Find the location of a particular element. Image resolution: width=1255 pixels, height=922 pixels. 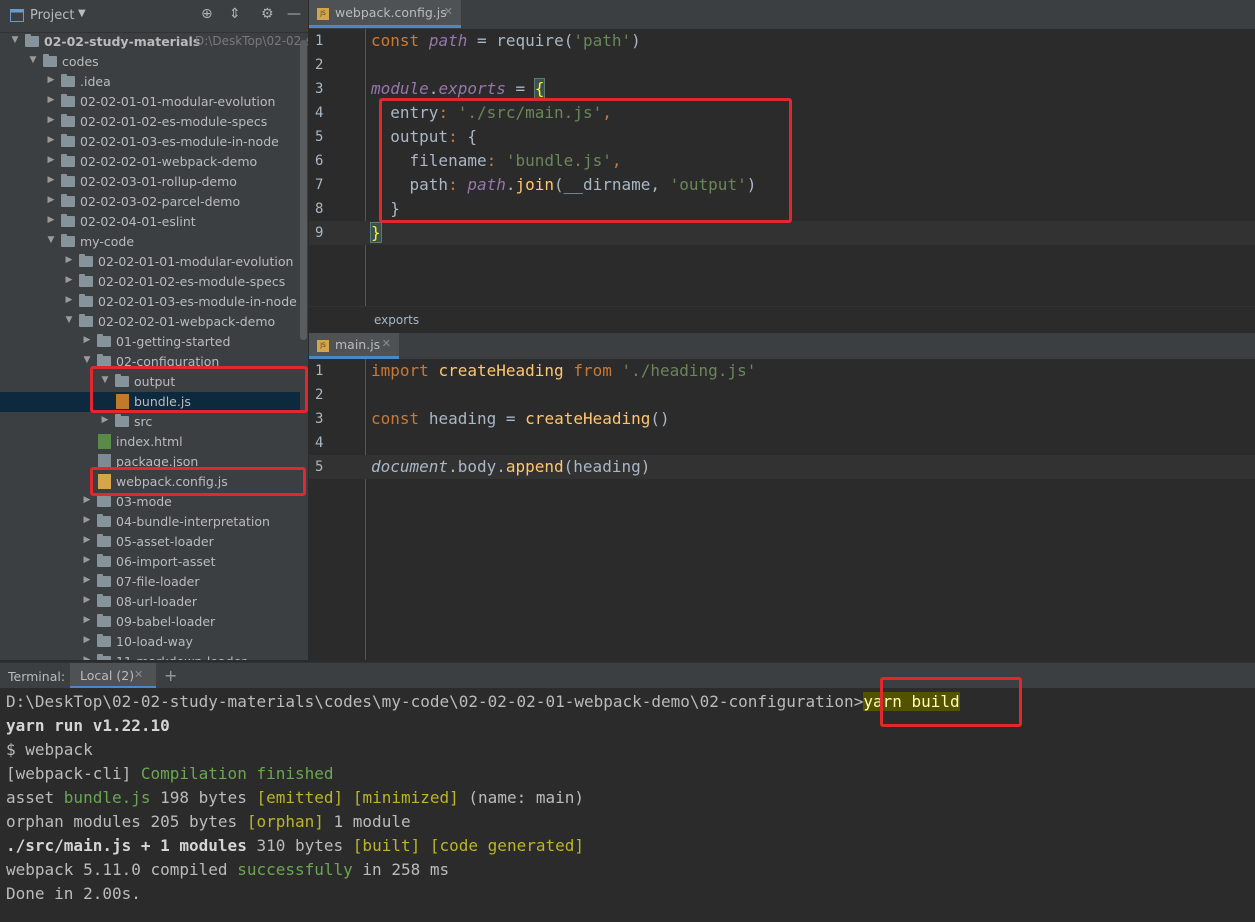

breadcrumb: exports is located at coordinates (396, 320).